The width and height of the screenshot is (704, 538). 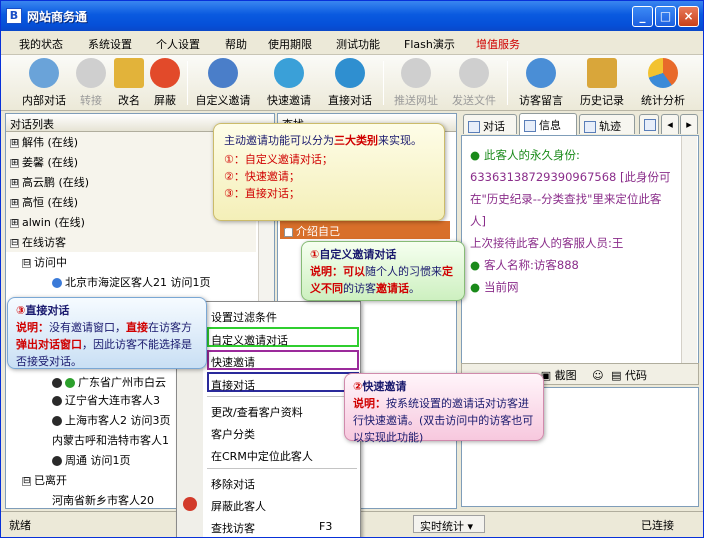 What do you see at coordinates (233, 434) in the screenshot?
I see `menu-item-classify: 客户分类` at bounding box center [233, 434].